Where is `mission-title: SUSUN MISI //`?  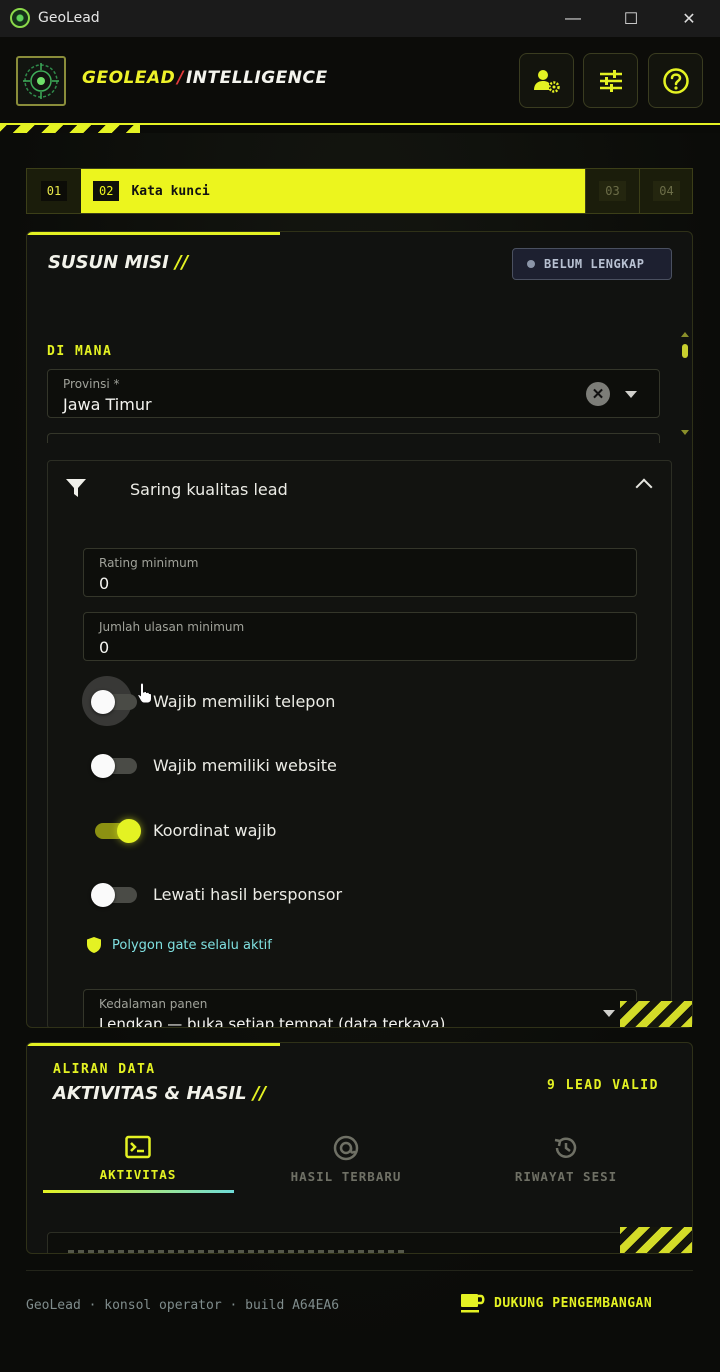
mission-title: SUSUN MISI // is located at coordinates (118, 262).